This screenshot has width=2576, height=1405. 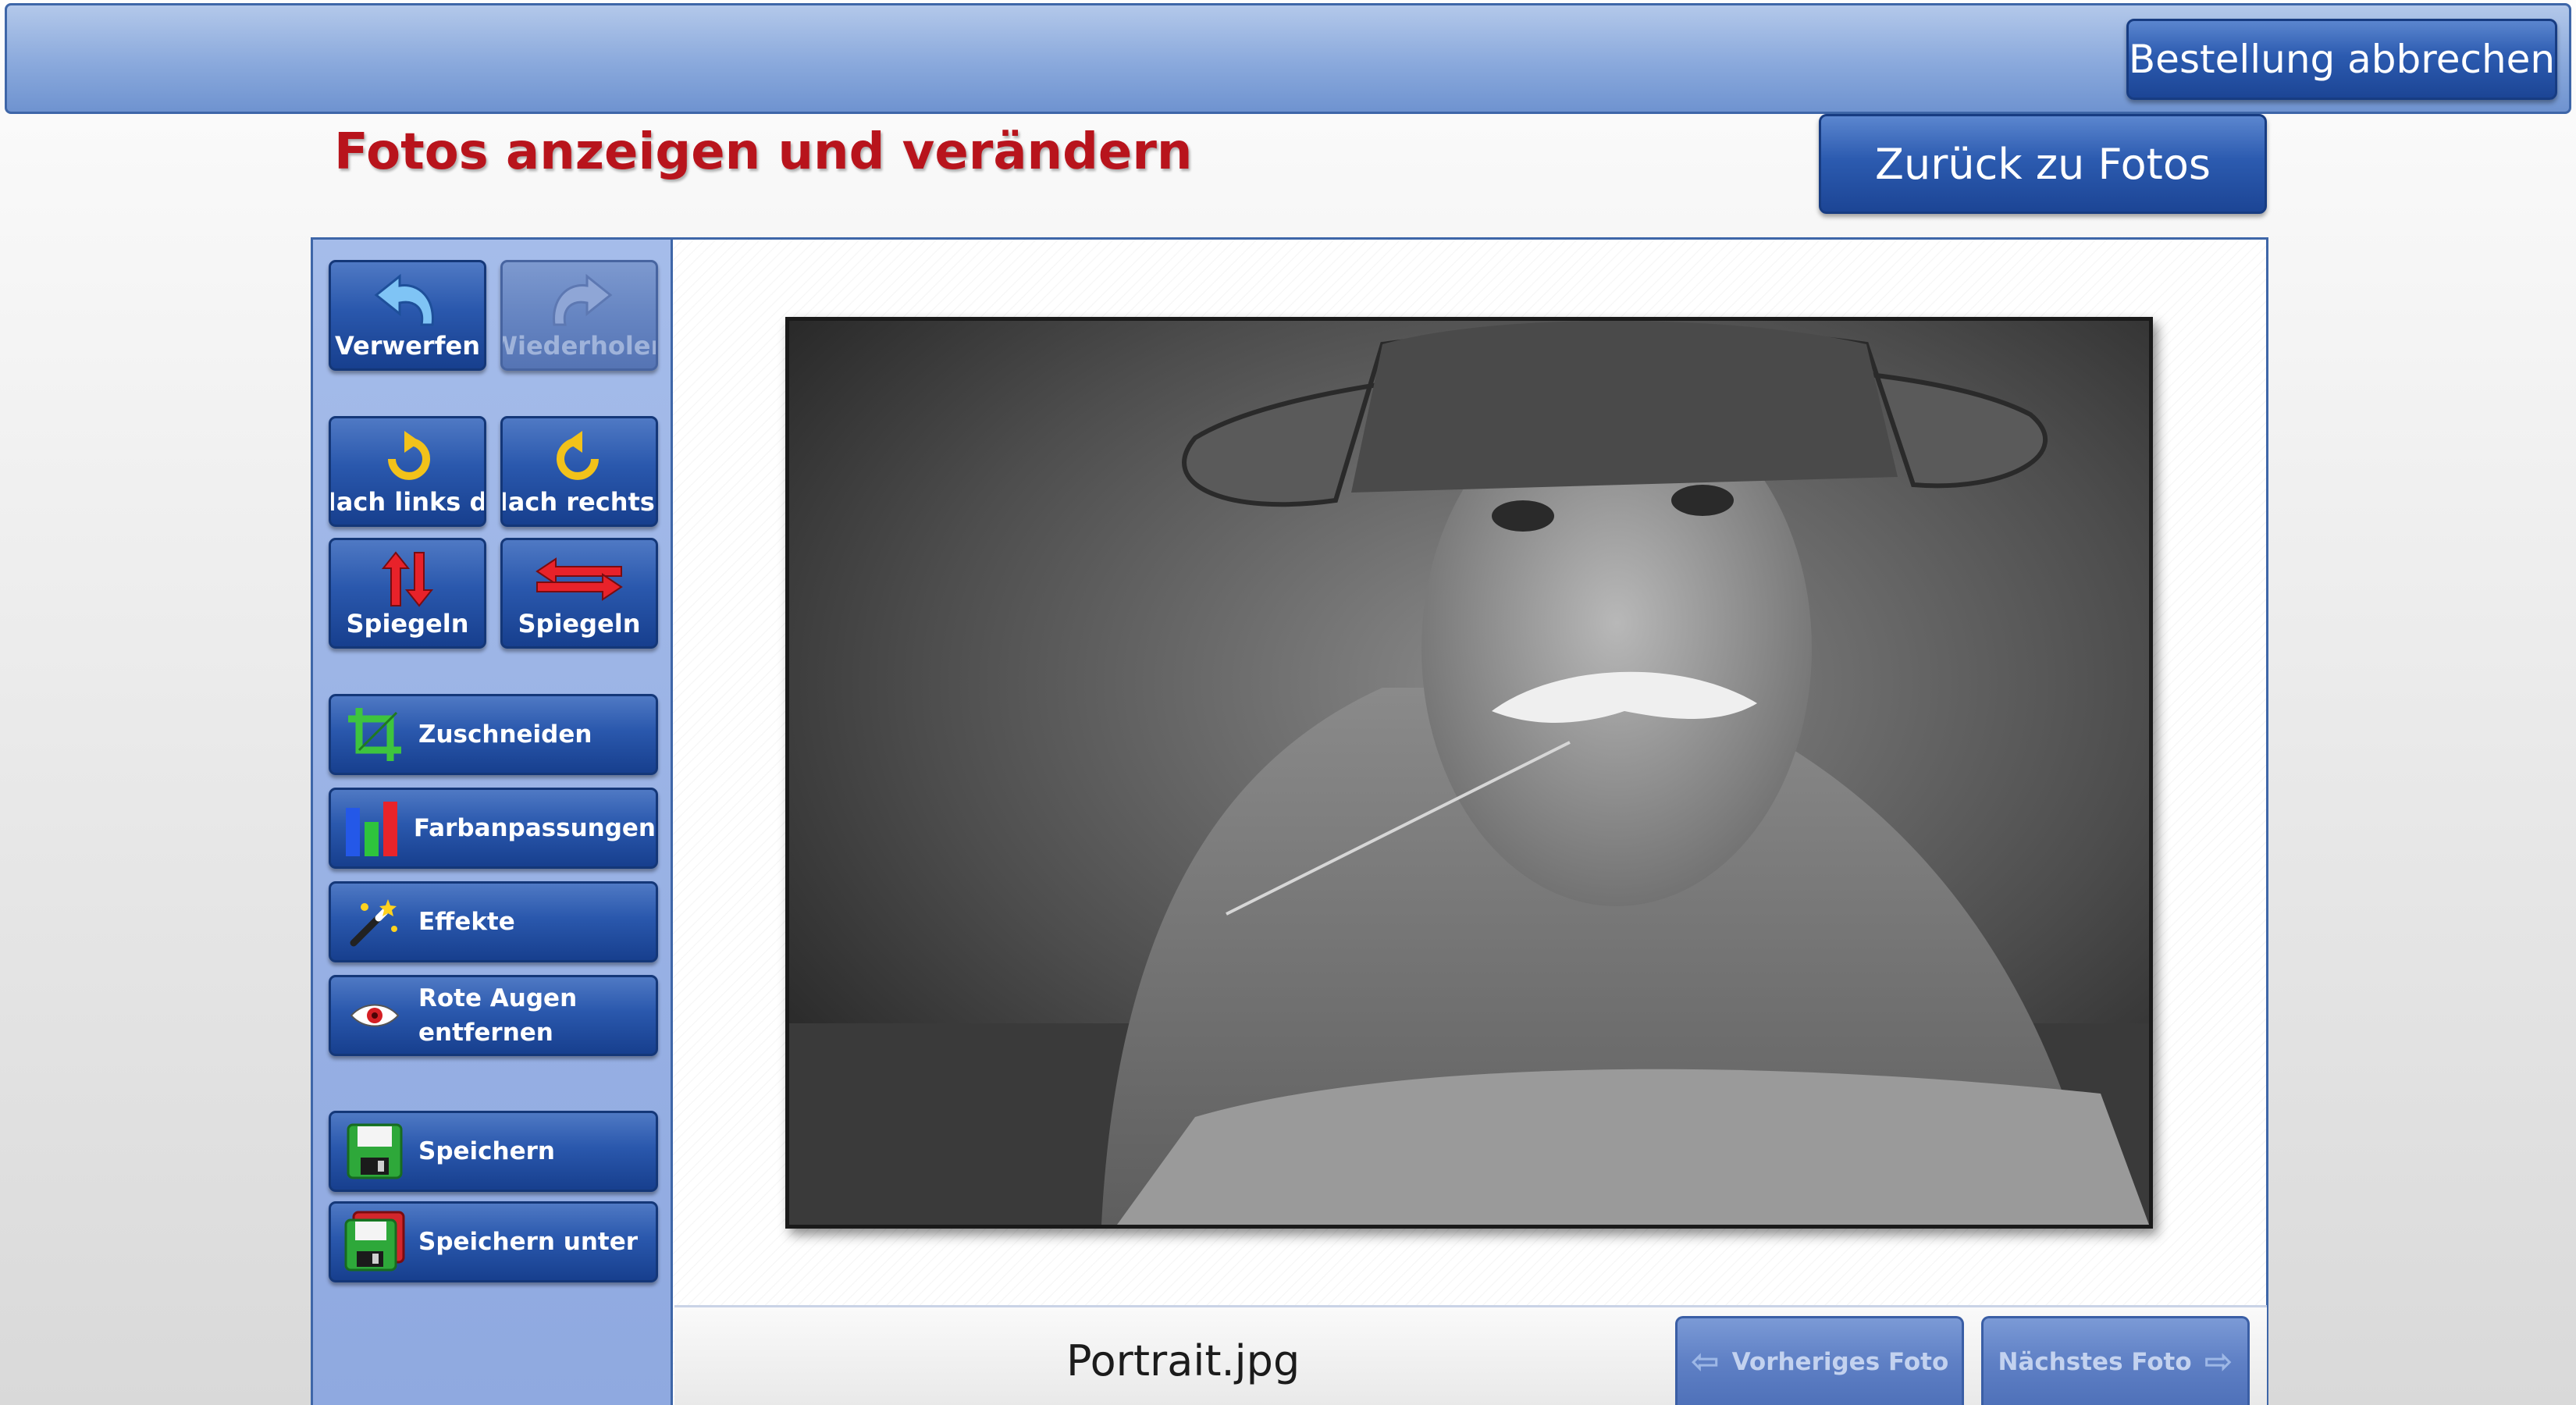 I want to click on redo-arrow-icon, so click(x=579, y=302).